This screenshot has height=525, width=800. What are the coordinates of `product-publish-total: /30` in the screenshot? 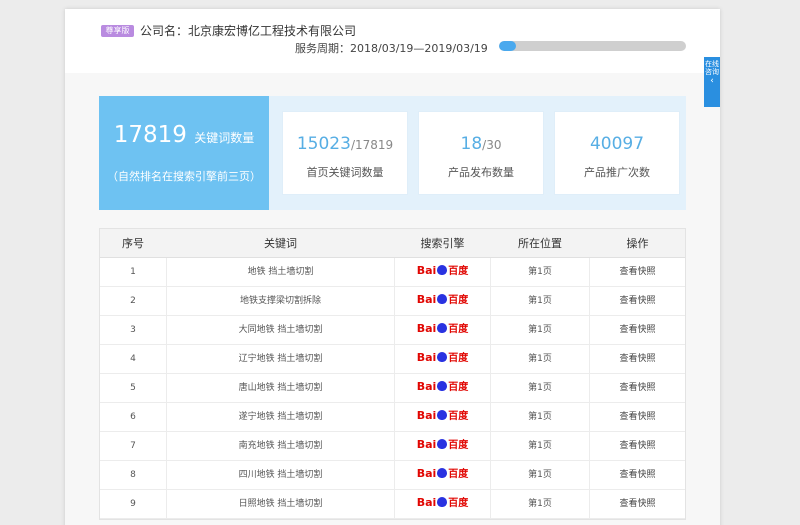 It's located at (492, 145).